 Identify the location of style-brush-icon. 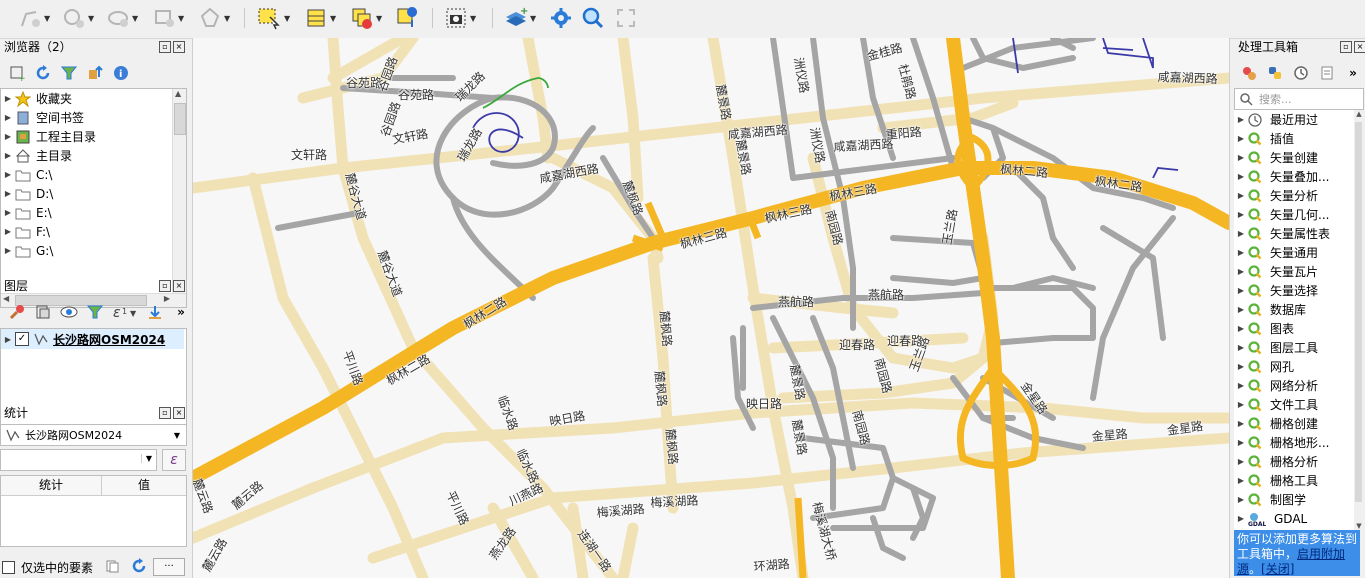
(17, 312).